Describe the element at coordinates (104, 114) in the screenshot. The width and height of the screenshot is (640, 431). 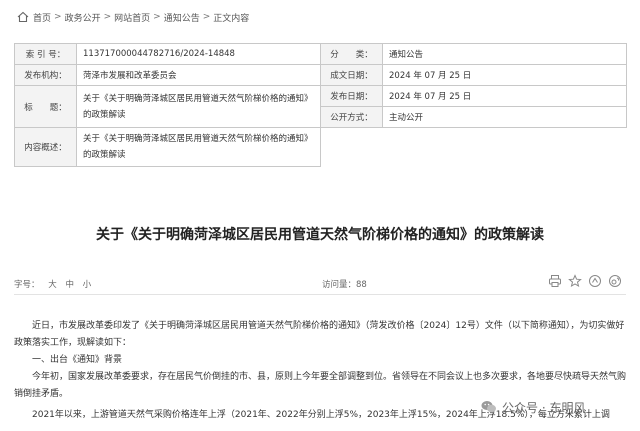
I see `title-value-line-2: 的政策解读` at that location.